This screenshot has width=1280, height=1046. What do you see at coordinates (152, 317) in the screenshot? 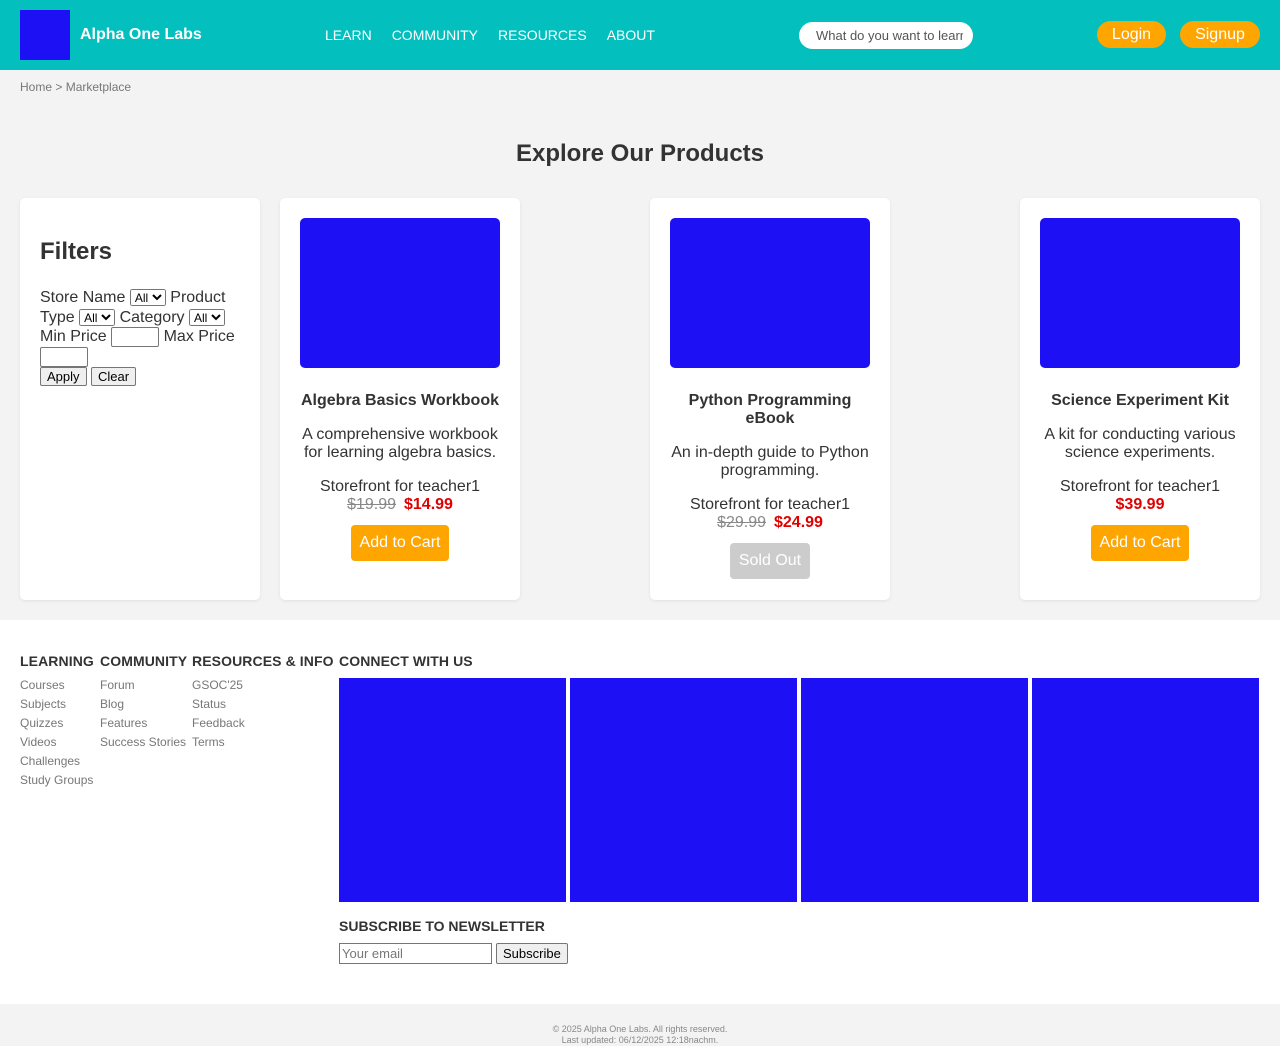
I see `category-label: Category` at bounding box center [152, 317].